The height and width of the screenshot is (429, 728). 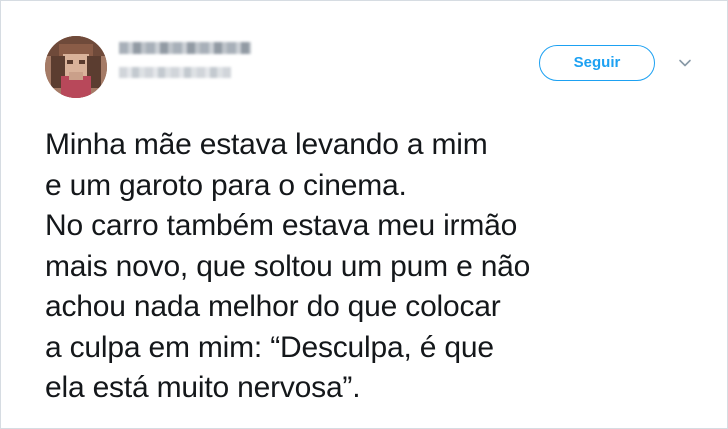 I want to click on tweet-text-line: e um garoto para o cinema., so click(x=226, y=185).